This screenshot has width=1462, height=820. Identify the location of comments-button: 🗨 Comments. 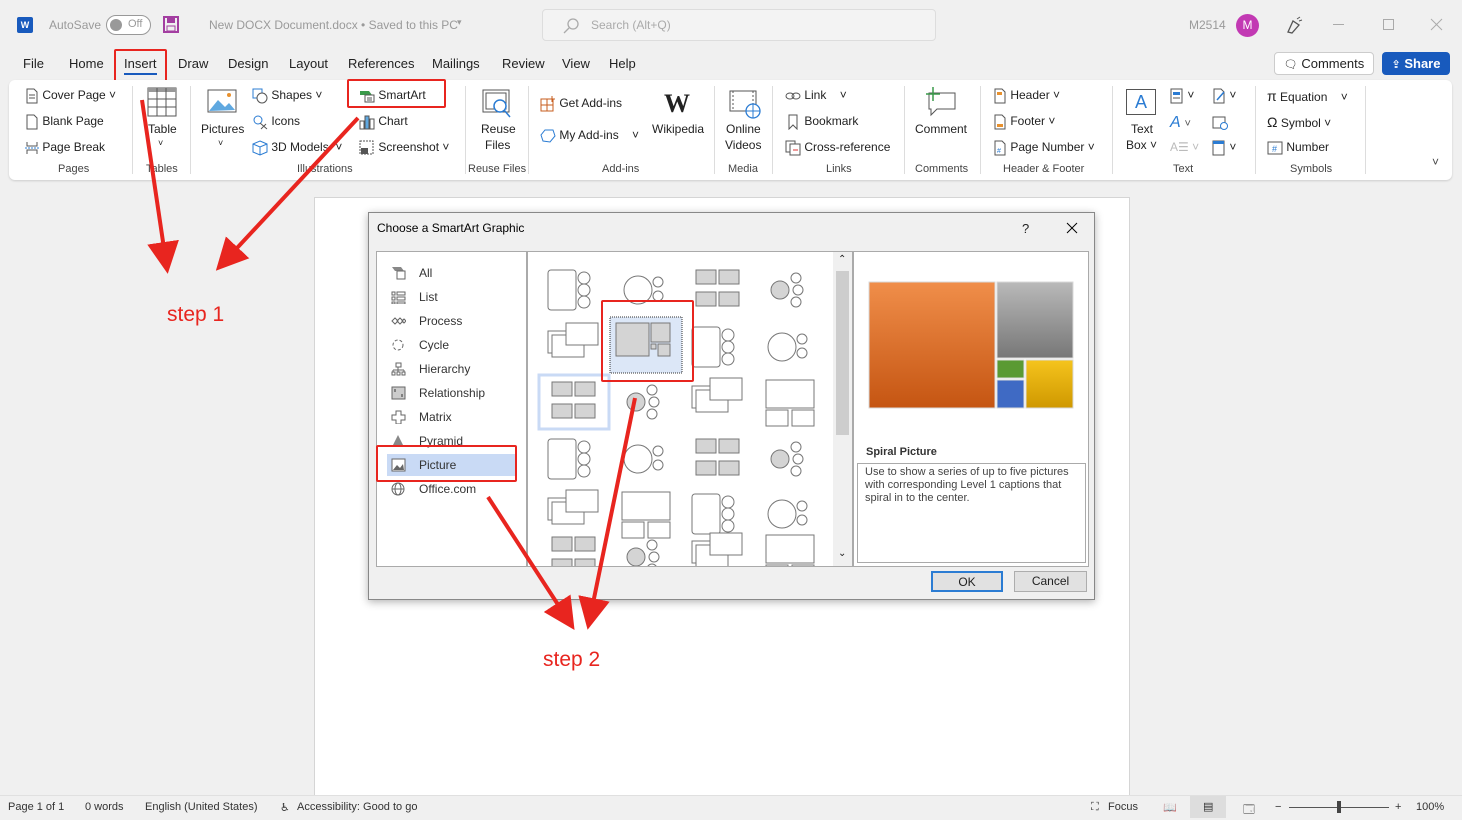
(1324, 63).